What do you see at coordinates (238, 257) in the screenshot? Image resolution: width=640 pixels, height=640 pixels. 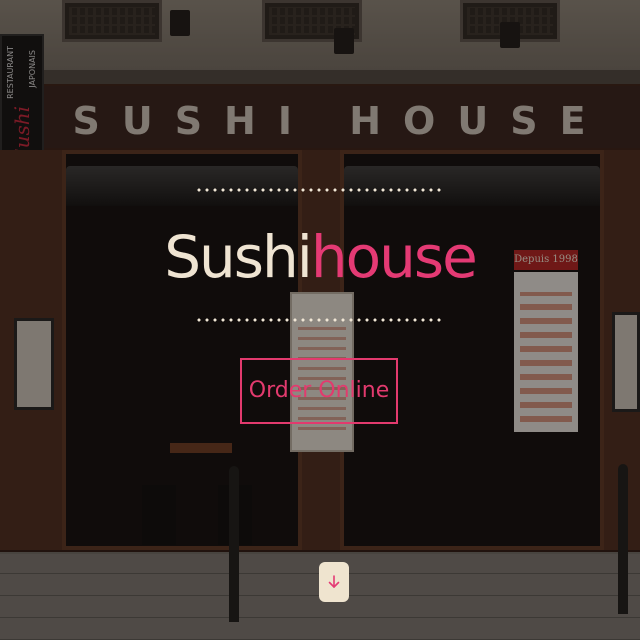 I see `hero-title-sushi: Sushi` at bounding box center [238, 257].